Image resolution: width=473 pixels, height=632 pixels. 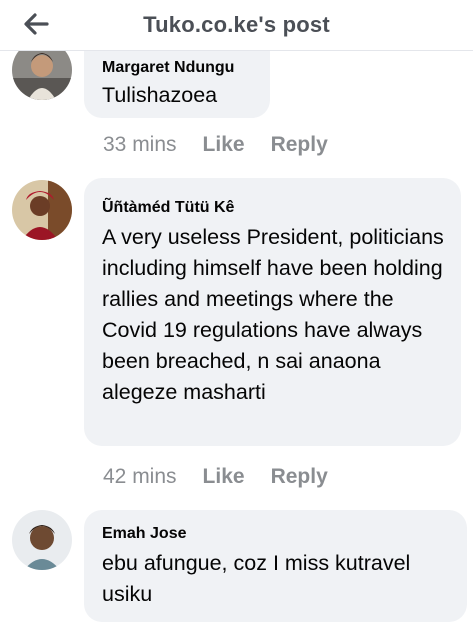 I want to click on comment-author: Ũñtàméd Tütü Kê, so click(x=274, y=208).